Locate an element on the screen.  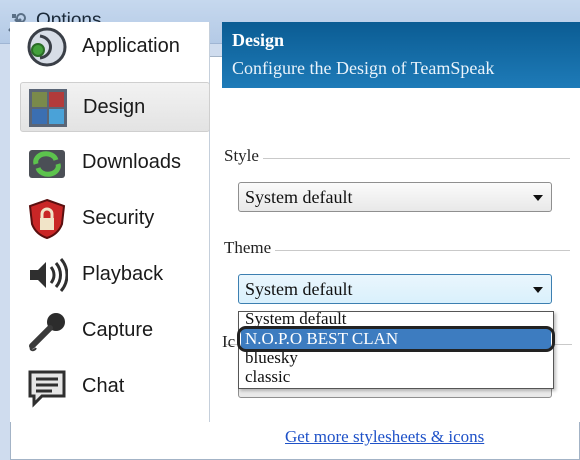
sidebar-item-application: Application is located at coordinates (115, 47).